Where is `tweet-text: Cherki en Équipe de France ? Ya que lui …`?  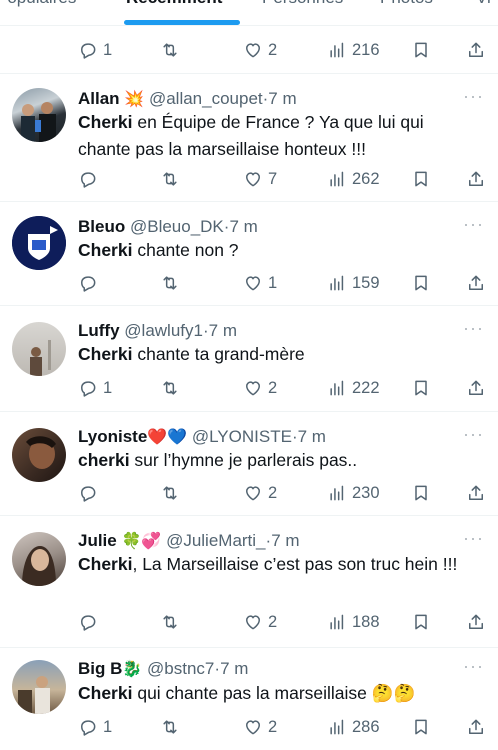
tweet-text: Cherki en Équipe de France ? Ya que lui … is located at coordinates (278, 136).